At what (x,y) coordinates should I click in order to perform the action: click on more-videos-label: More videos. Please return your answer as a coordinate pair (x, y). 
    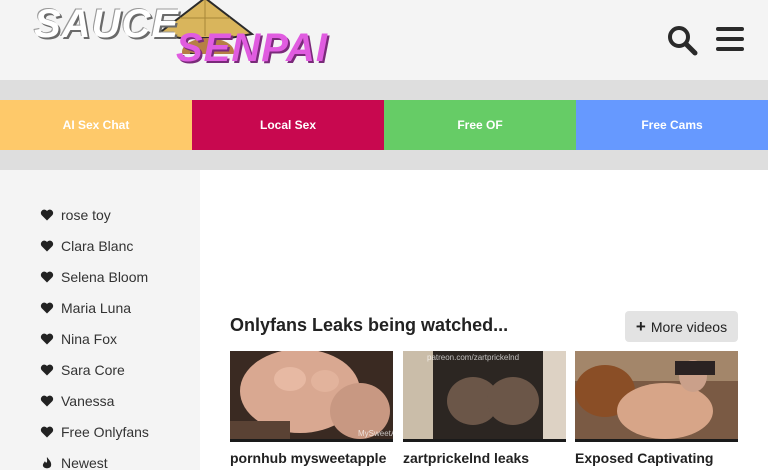
    Looking at the image, I should click on (689, 326).